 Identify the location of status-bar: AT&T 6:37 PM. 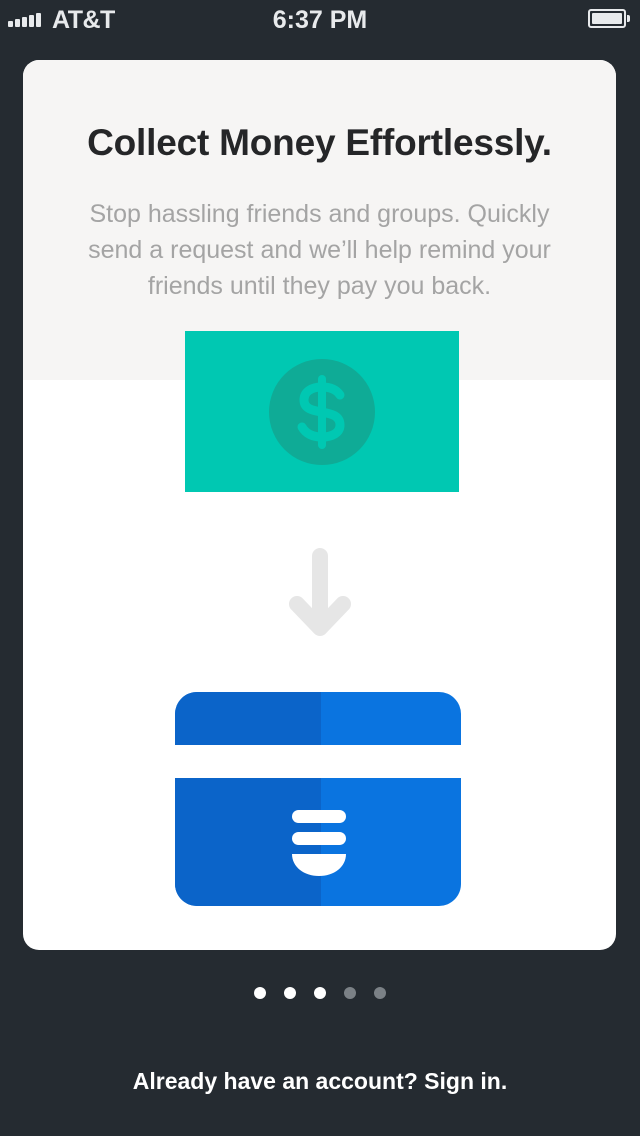
(320, 20).